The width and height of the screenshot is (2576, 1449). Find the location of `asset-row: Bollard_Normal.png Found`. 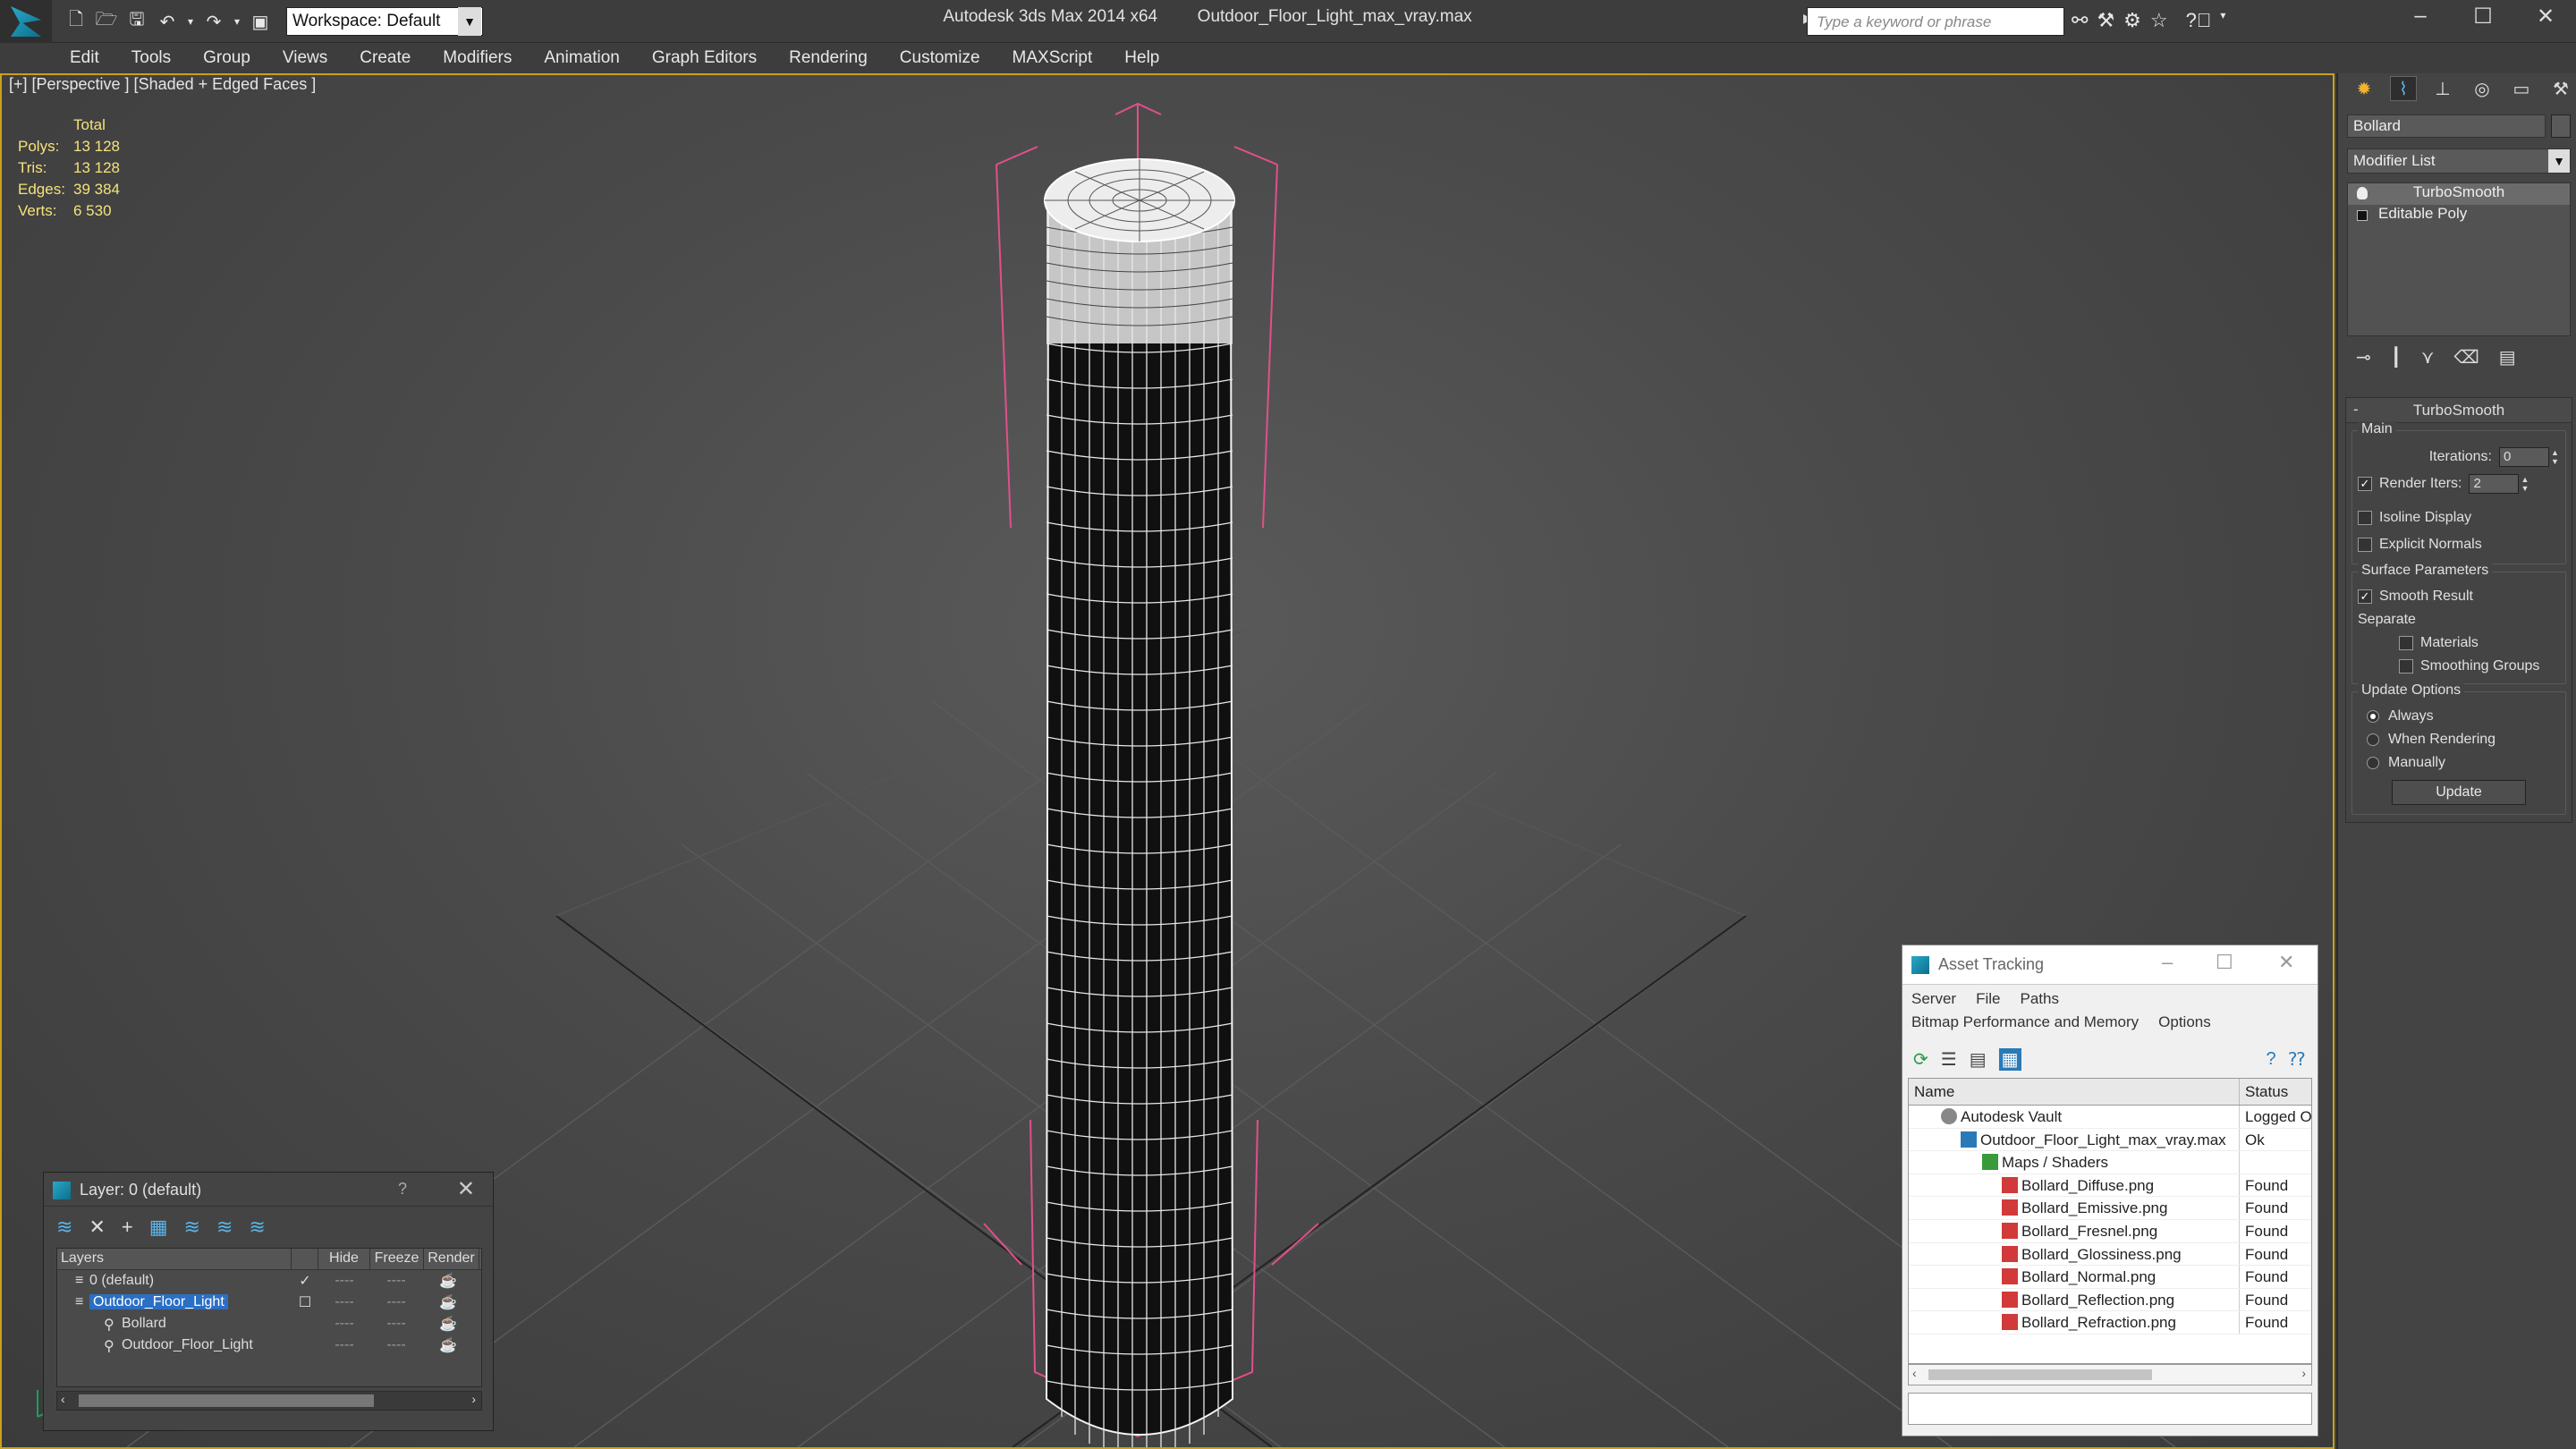

asset-row: Bollard_Normal.png Found is located at coordinates (2110, 1277).